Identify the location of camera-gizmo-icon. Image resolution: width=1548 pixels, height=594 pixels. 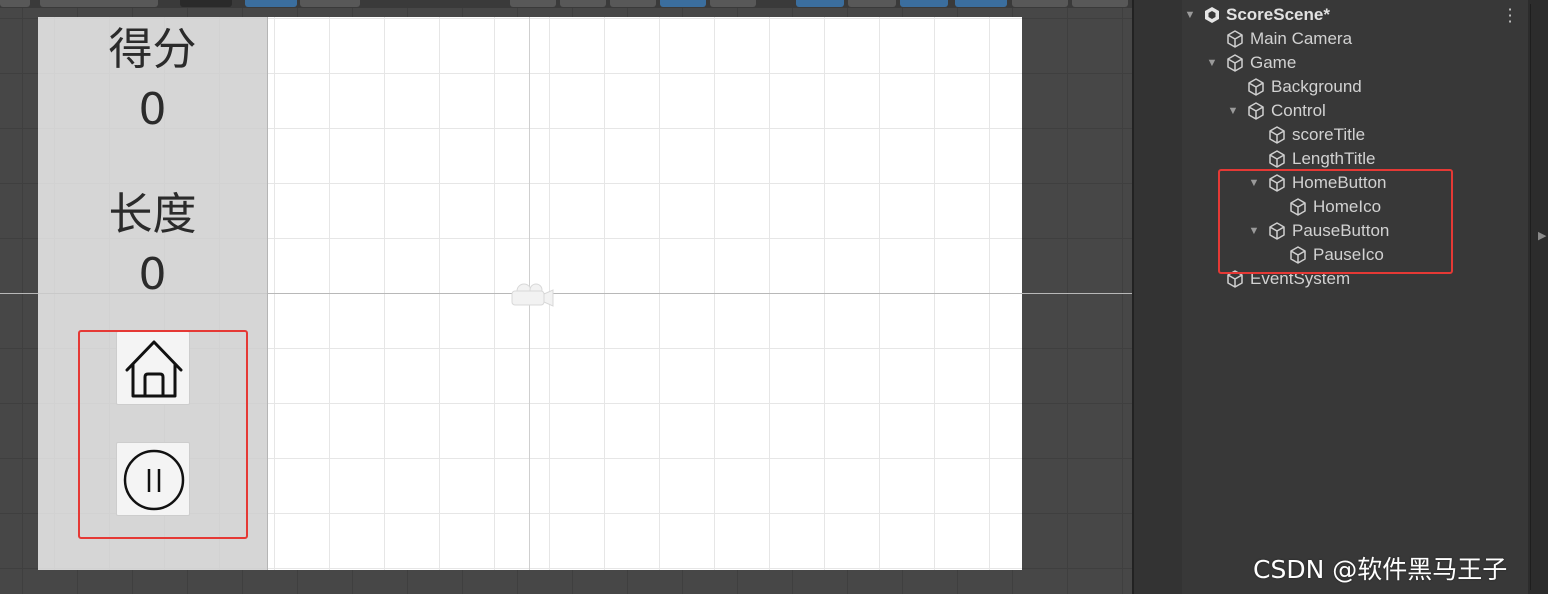
(531, 295).